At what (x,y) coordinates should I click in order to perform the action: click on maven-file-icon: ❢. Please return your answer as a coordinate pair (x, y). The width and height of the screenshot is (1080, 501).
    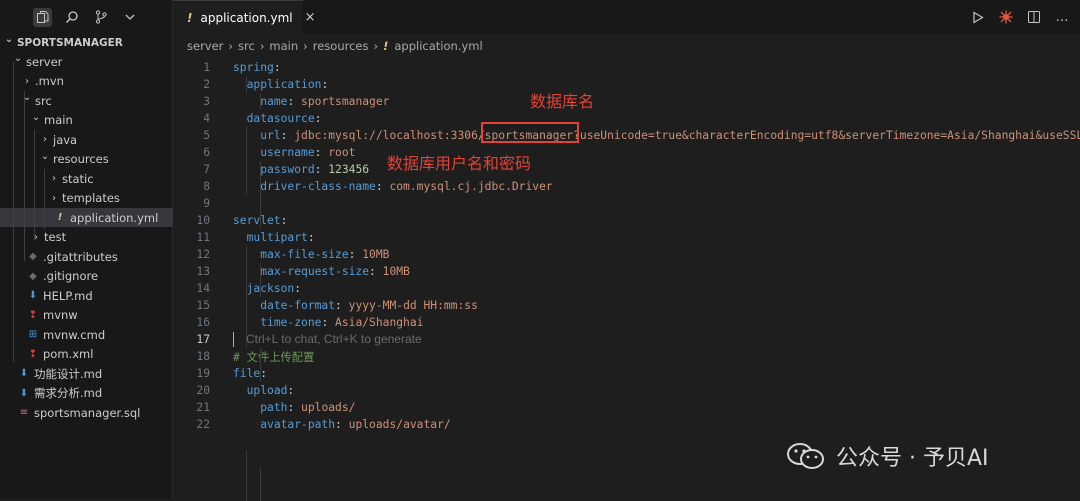
    Looking at the image, I should click on (33, 315).